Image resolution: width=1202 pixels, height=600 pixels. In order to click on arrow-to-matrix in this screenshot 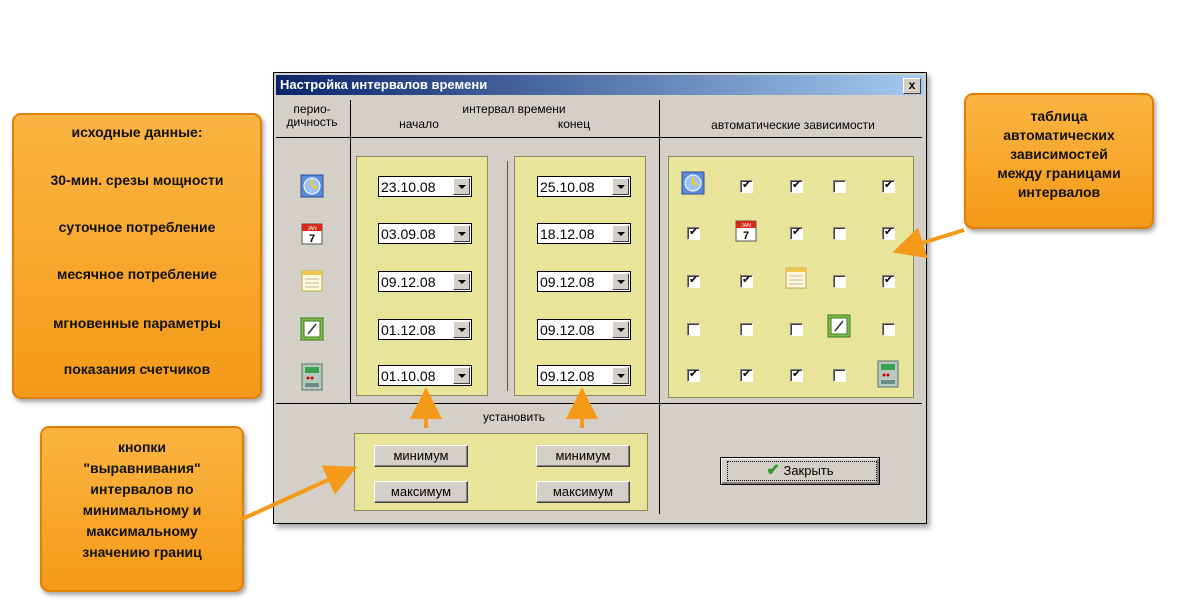, I will do `click(928, 243)`.